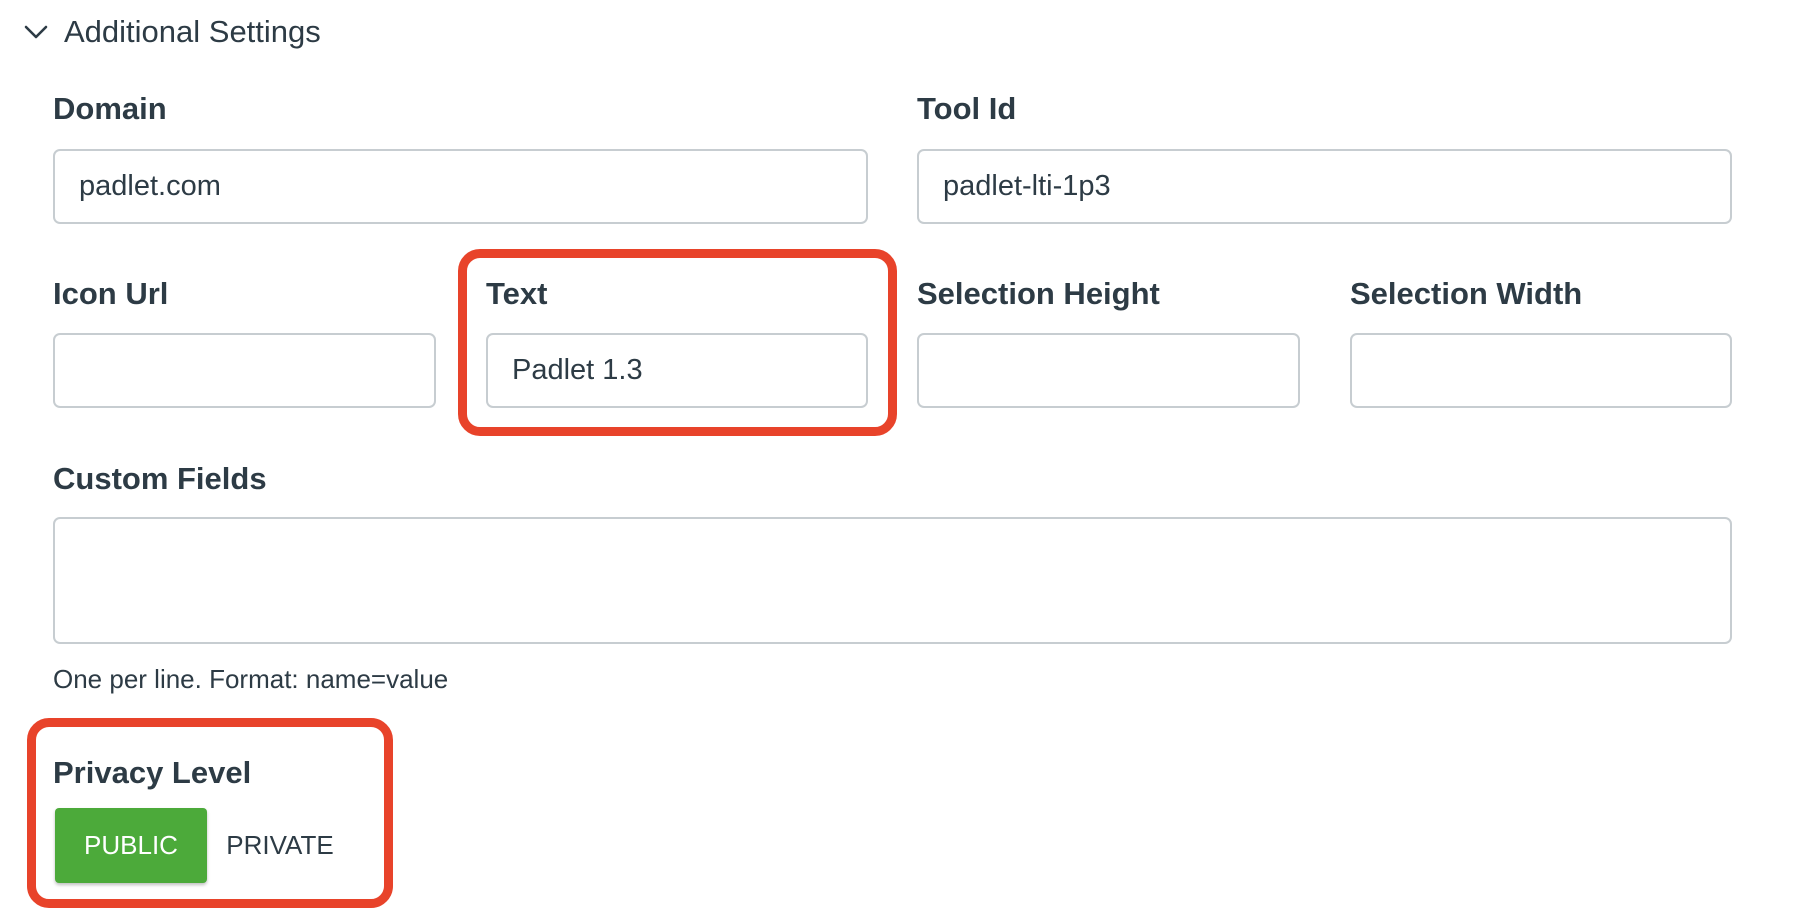 The image size is (1798, 922). What do you see at coordinates (460, 186) in the screenshot?
I see `domain-input` at bounding box center [460, 186].